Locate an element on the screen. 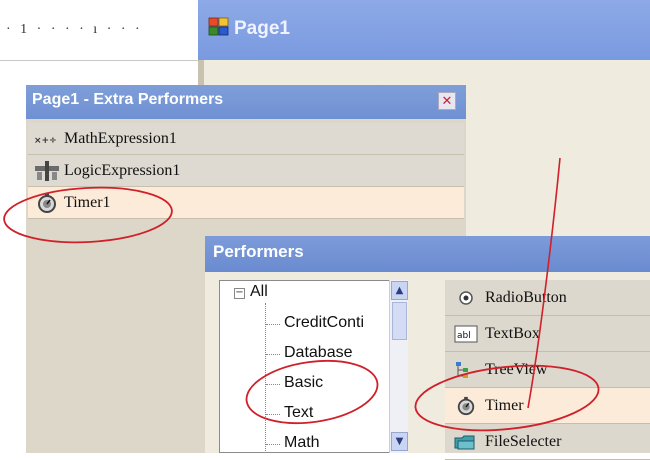 The width and height of the screenshot is (650, 460). tree-root-all: All is located at coordinates (259, 292).